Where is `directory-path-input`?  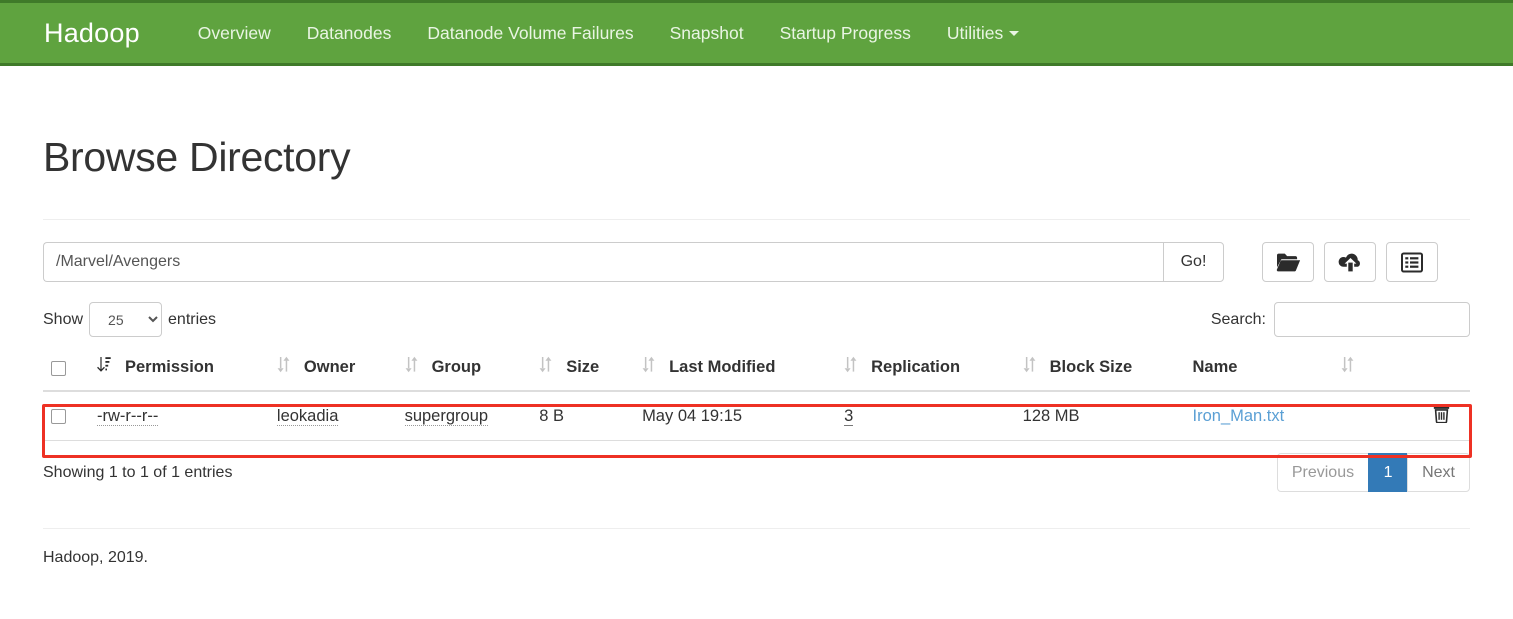
directory-path-input is located at coordinates (603, 262).